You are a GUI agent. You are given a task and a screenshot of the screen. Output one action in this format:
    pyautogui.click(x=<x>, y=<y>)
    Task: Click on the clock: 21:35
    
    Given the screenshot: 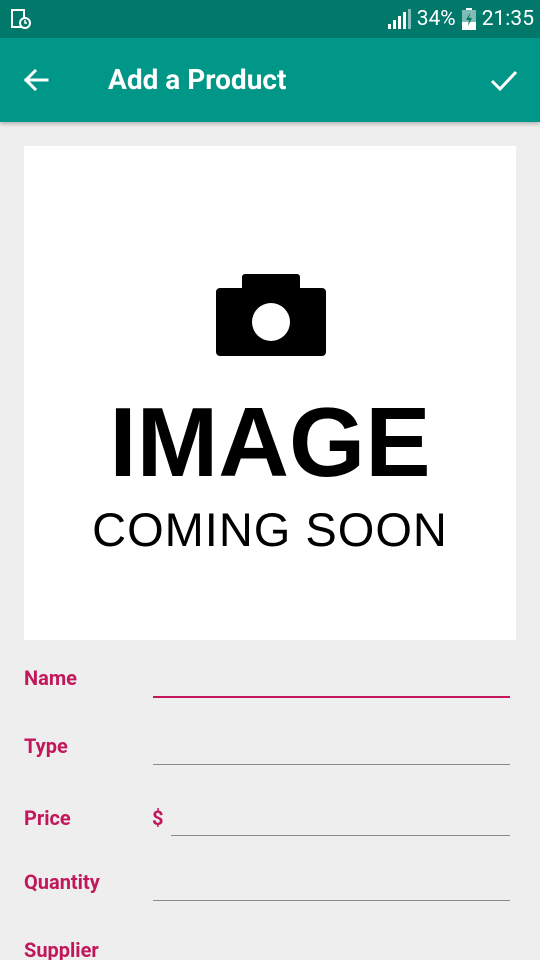 What is the action you would take?
    pyautogui.click(x=507, y=19)
    